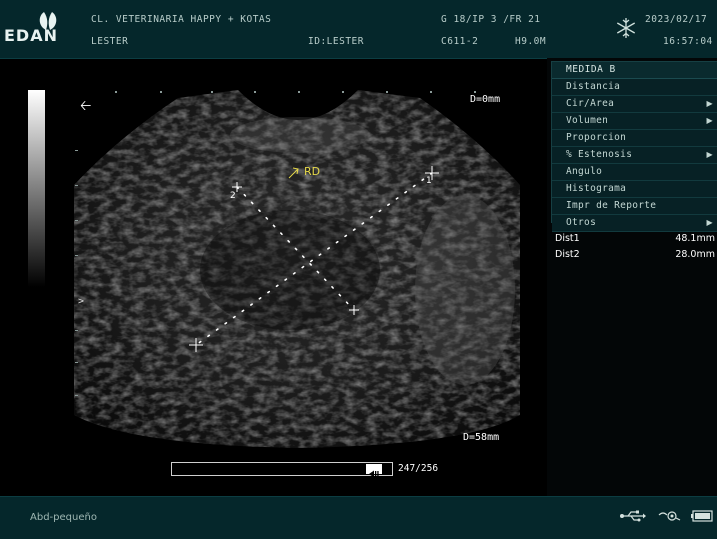 This screenshot has height=539, width=717. Describe the element at coordinates (669, 516) in the screenshot. I see `probe-icon` at that location.